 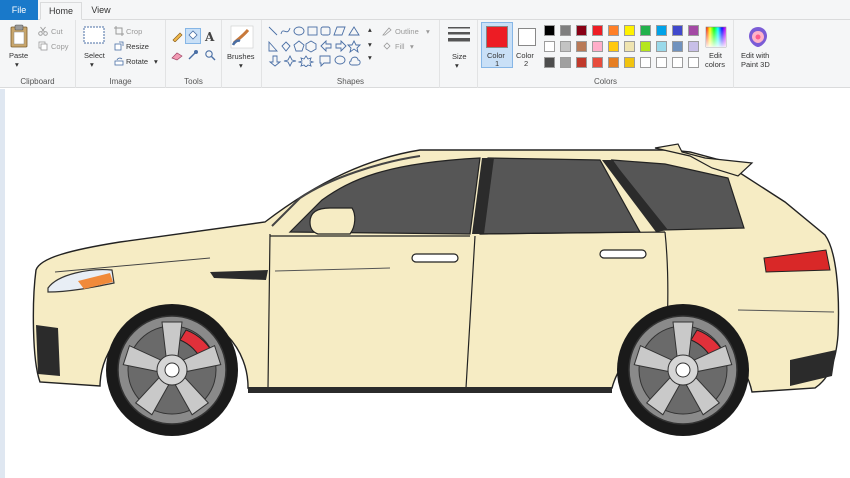 What do you see at coordinates (428, 31) in the screenshot?
I see `outline-dropdown-icon: ▾` at bounding box center [428, 31].